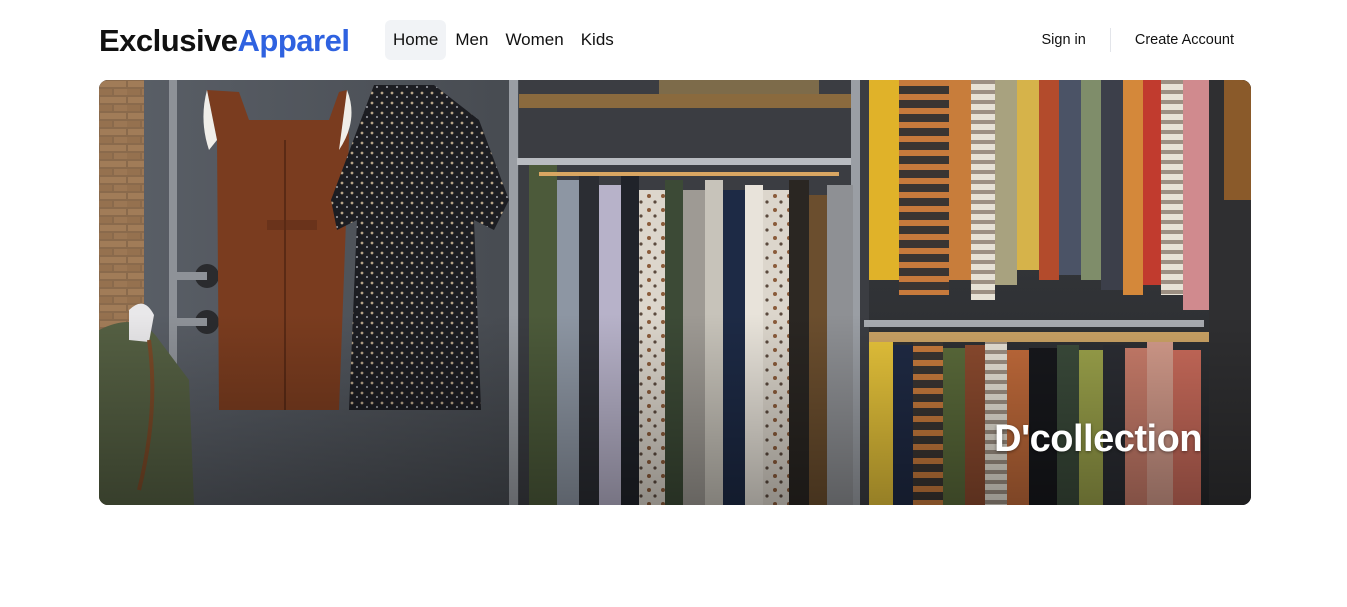  I want to click on create-account-link: Create Account, so click(1184, 40).